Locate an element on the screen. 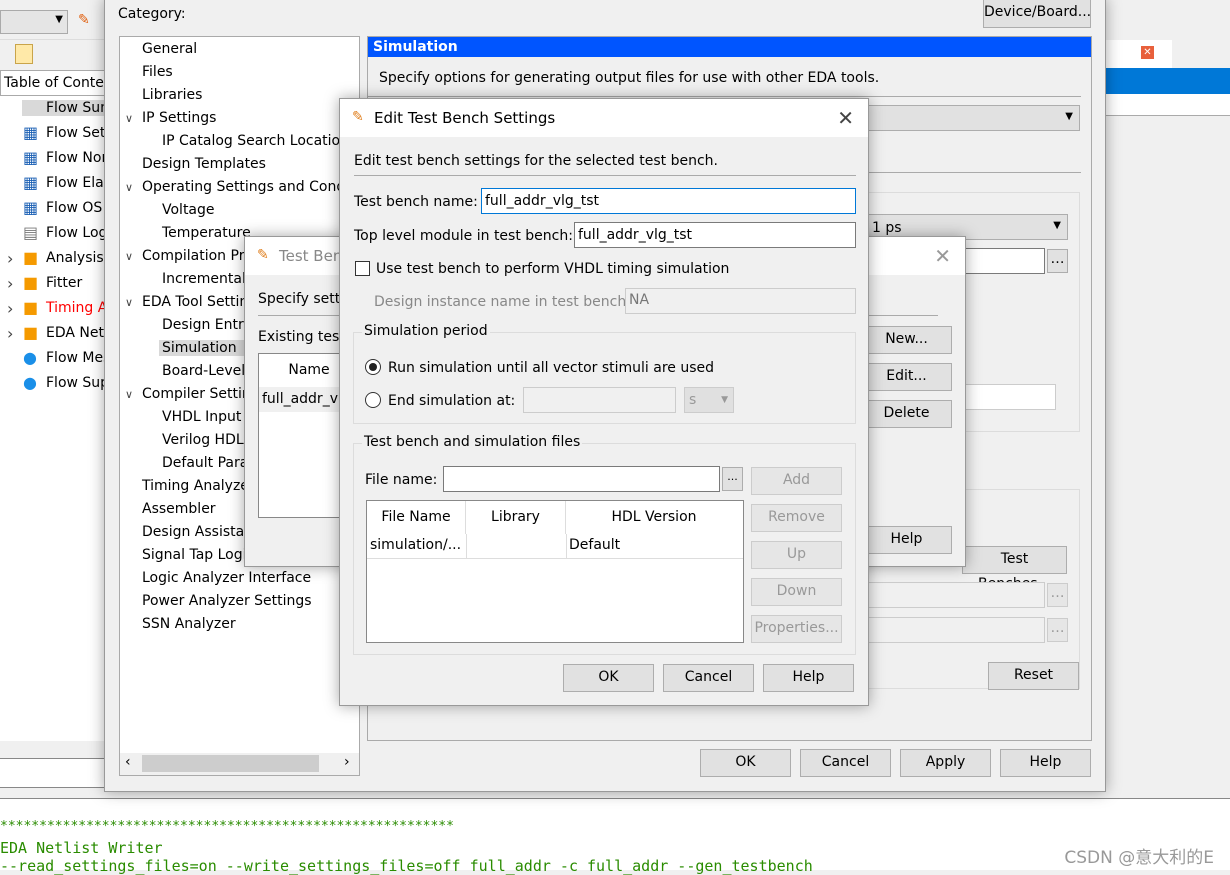 Image resolution: width=1230 pixels, height=875 pixels. toc-header: Table of Contents is located at coordinates (55, 83).